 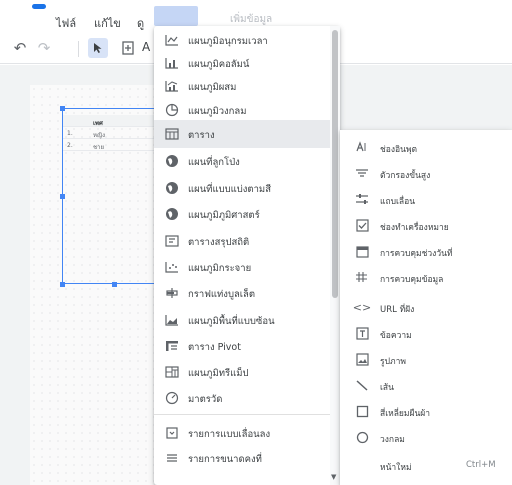 I want to click on dropdown-list-icon, so click(x=172, y=433).